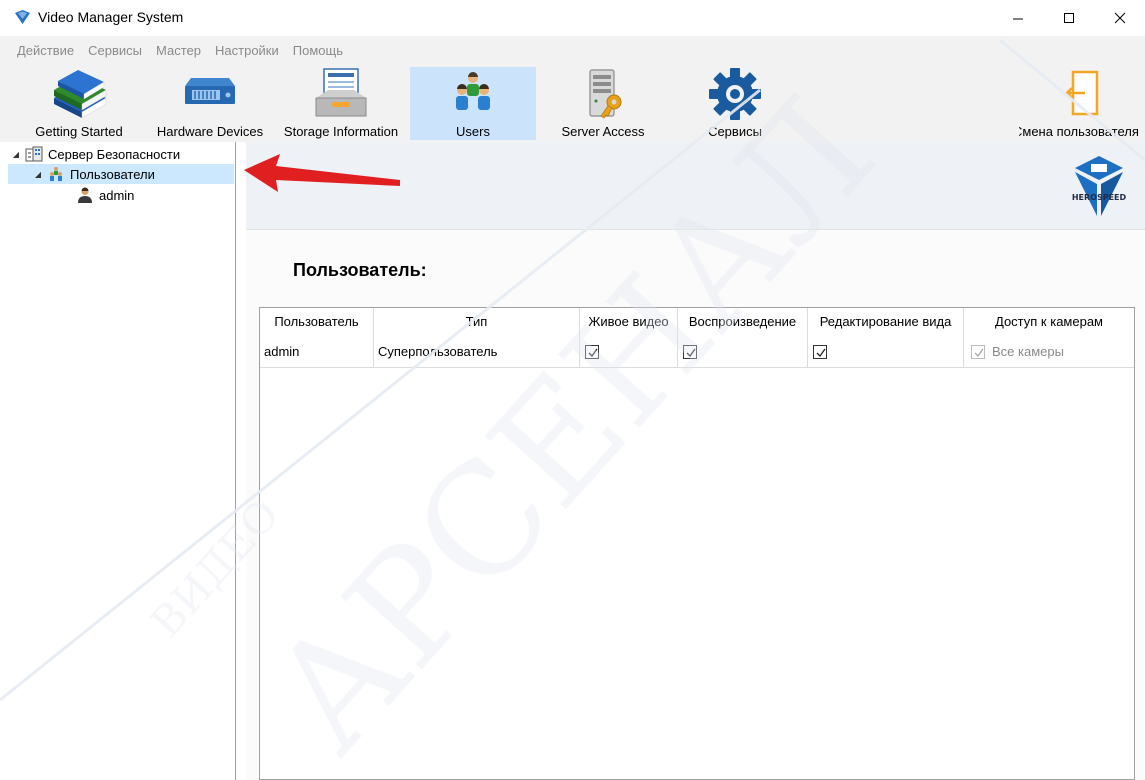 This screenshot has height=780, width=1145. I want to click on cell-playback, so click(743, 351).